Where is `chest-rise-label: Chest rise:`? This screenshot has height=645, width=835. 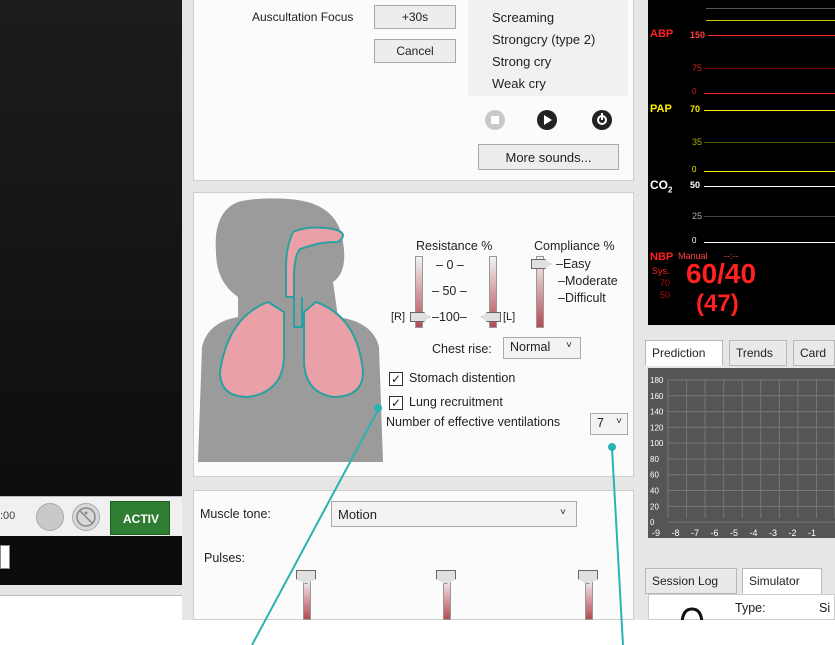 chest-rise-label: Chest rise: is located at coordinates (462, 349).